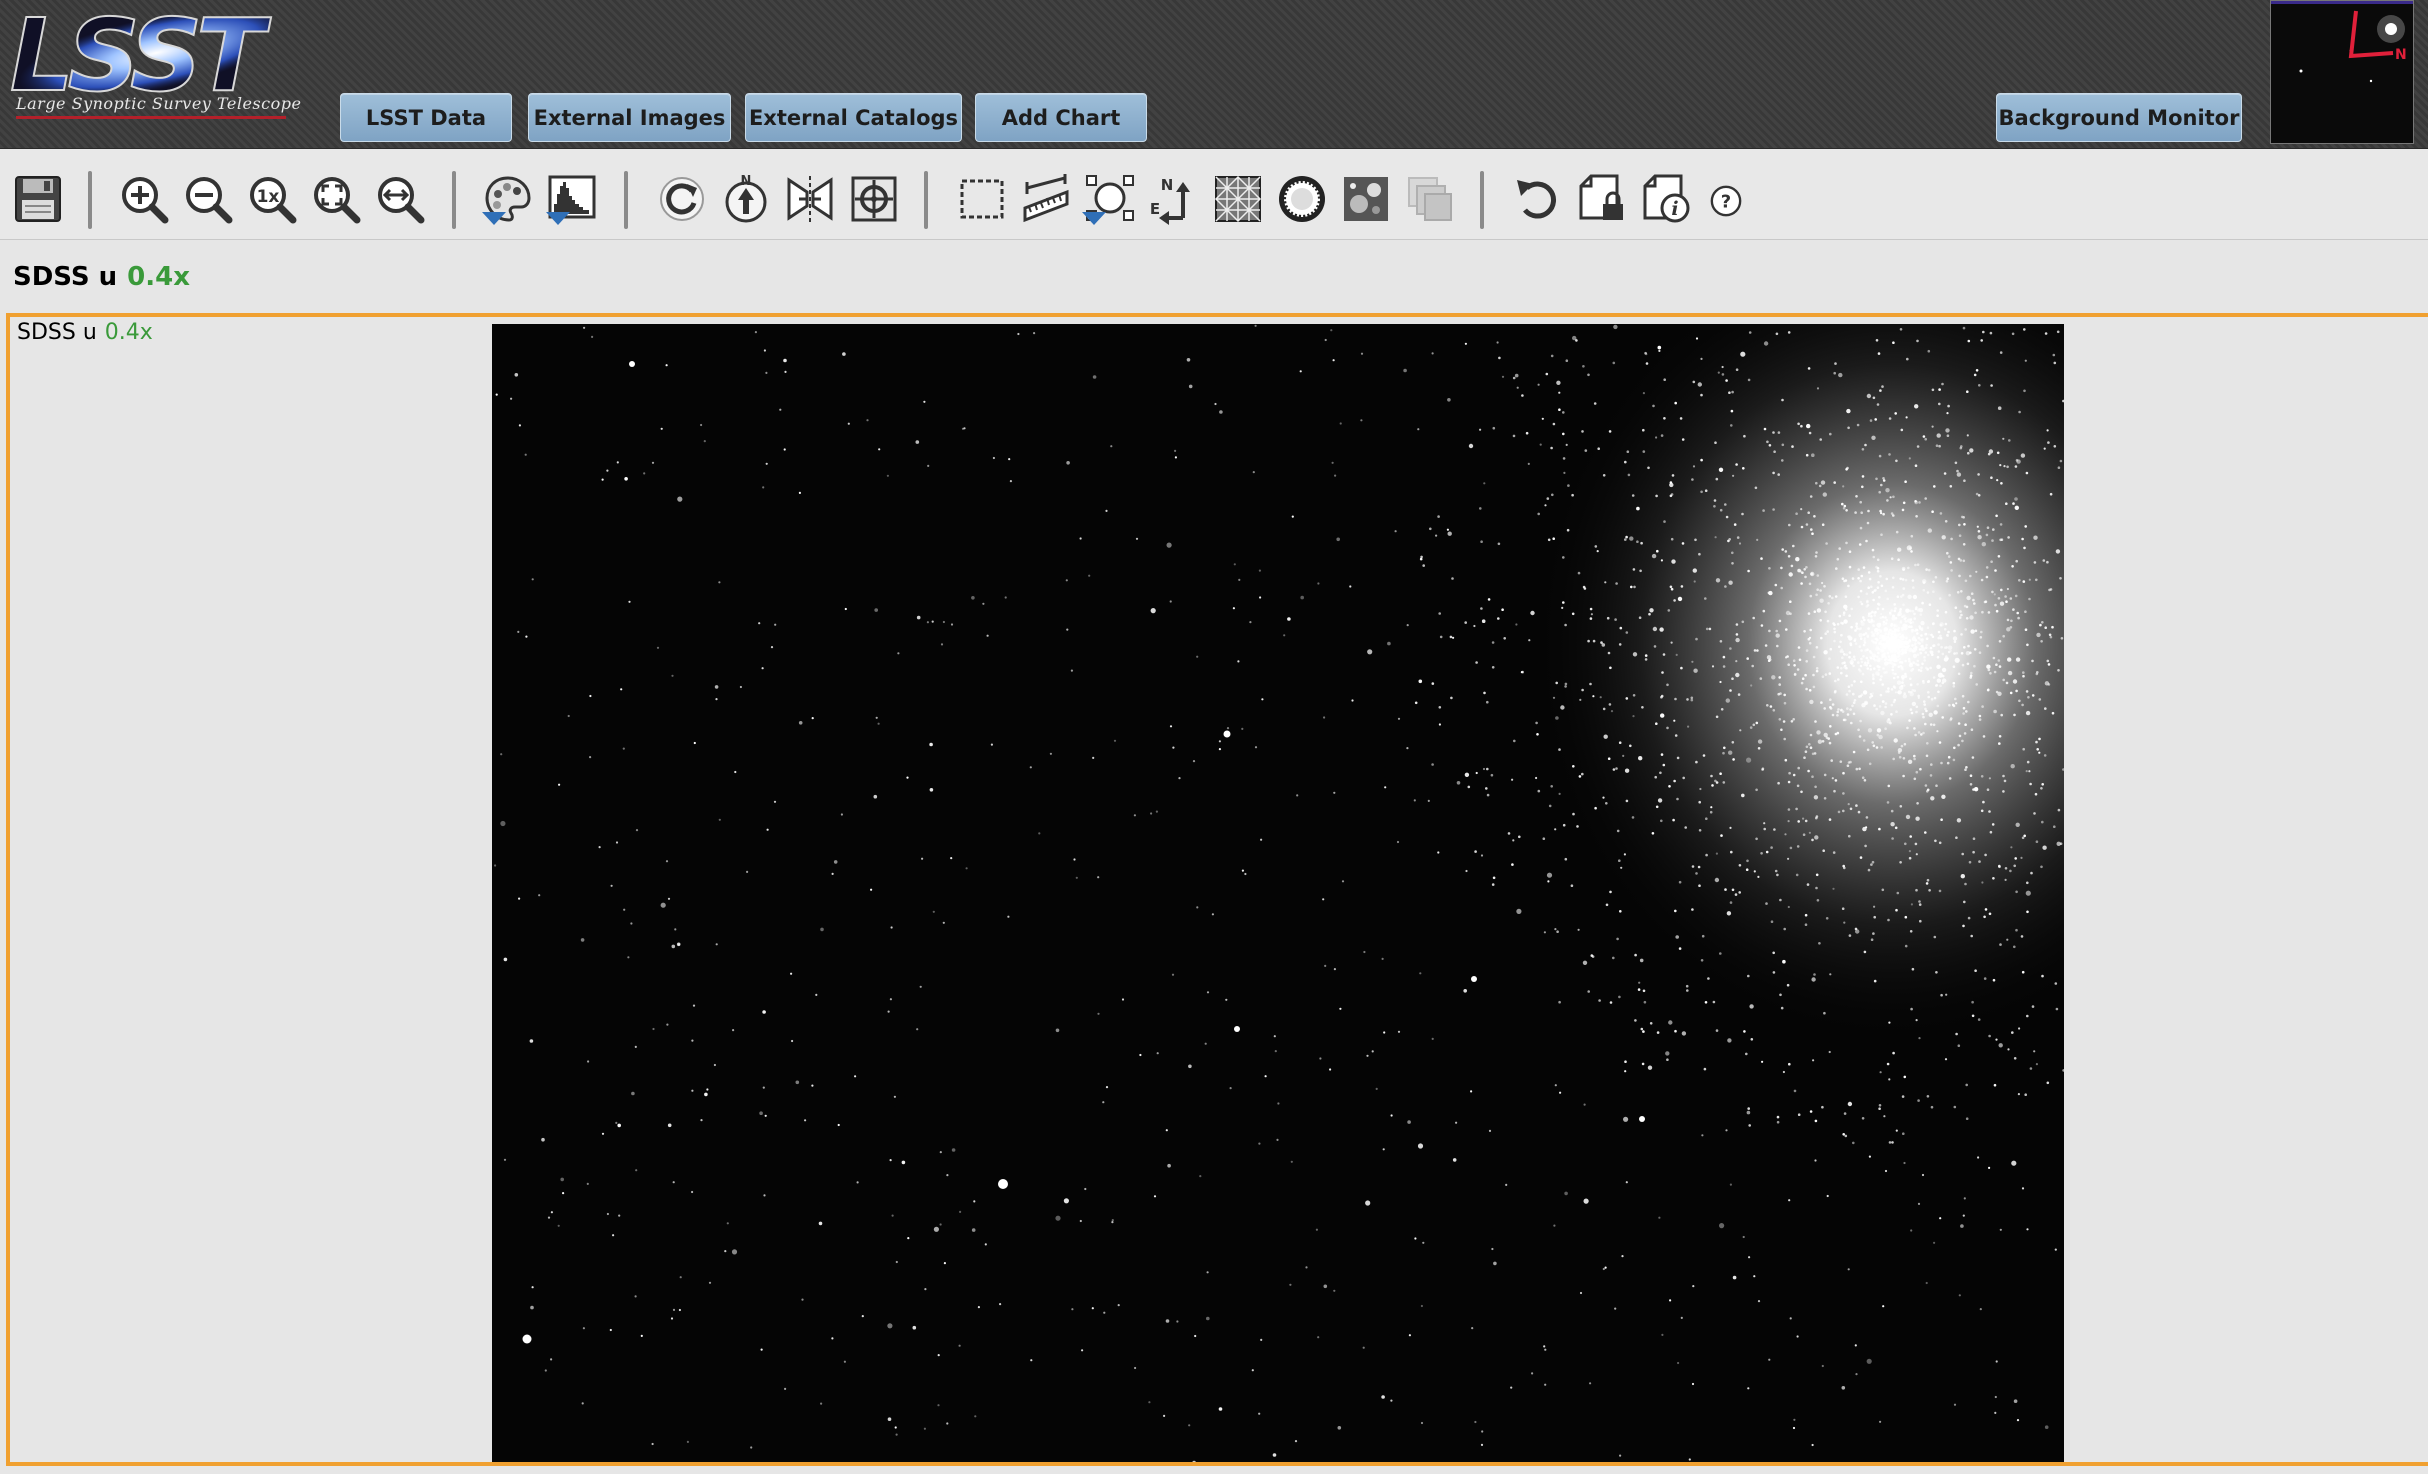 Image resolution: width=2428 pixels, height=1474 pixels. I want to click on zoom-out-icon, so click(209, 200).